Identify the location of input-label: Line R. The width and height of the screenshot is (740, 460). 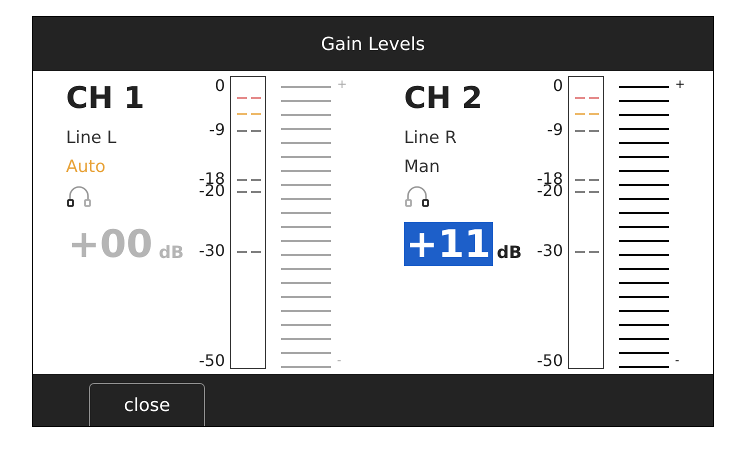
(430, 138).